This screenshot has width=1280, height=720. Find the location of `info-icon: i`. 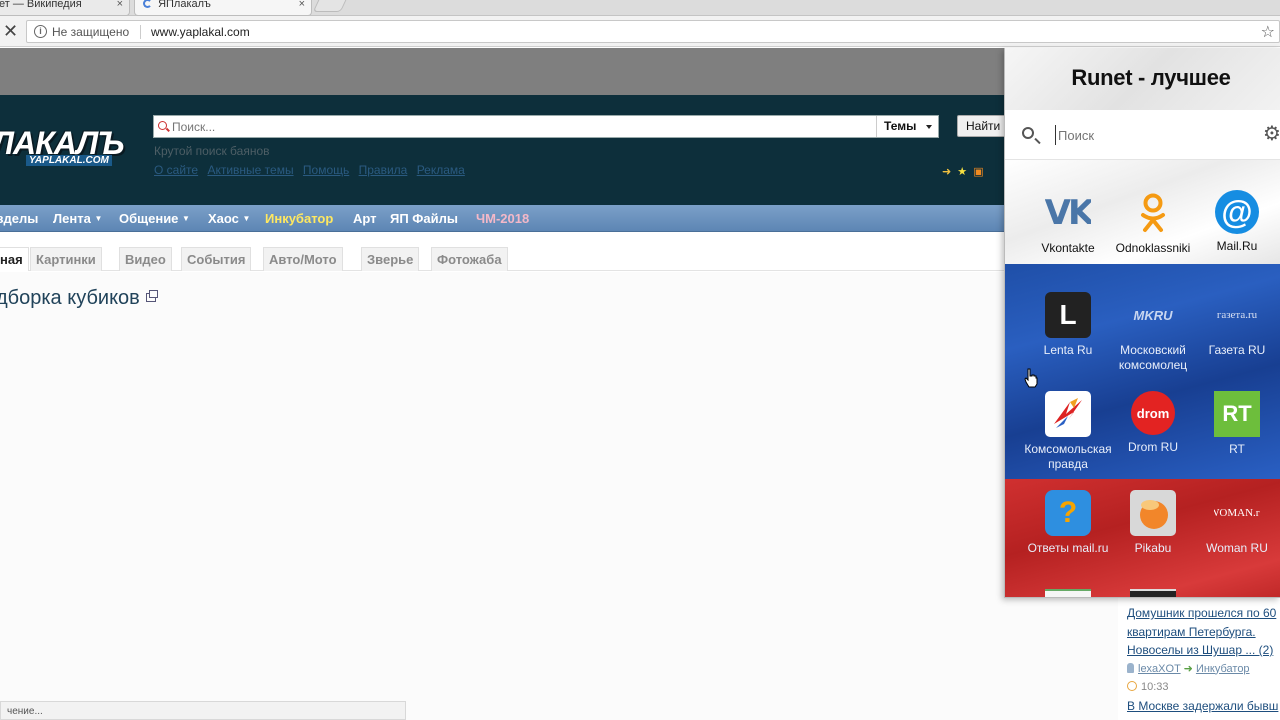

info-icon: i is located at coordinates (40, 31).